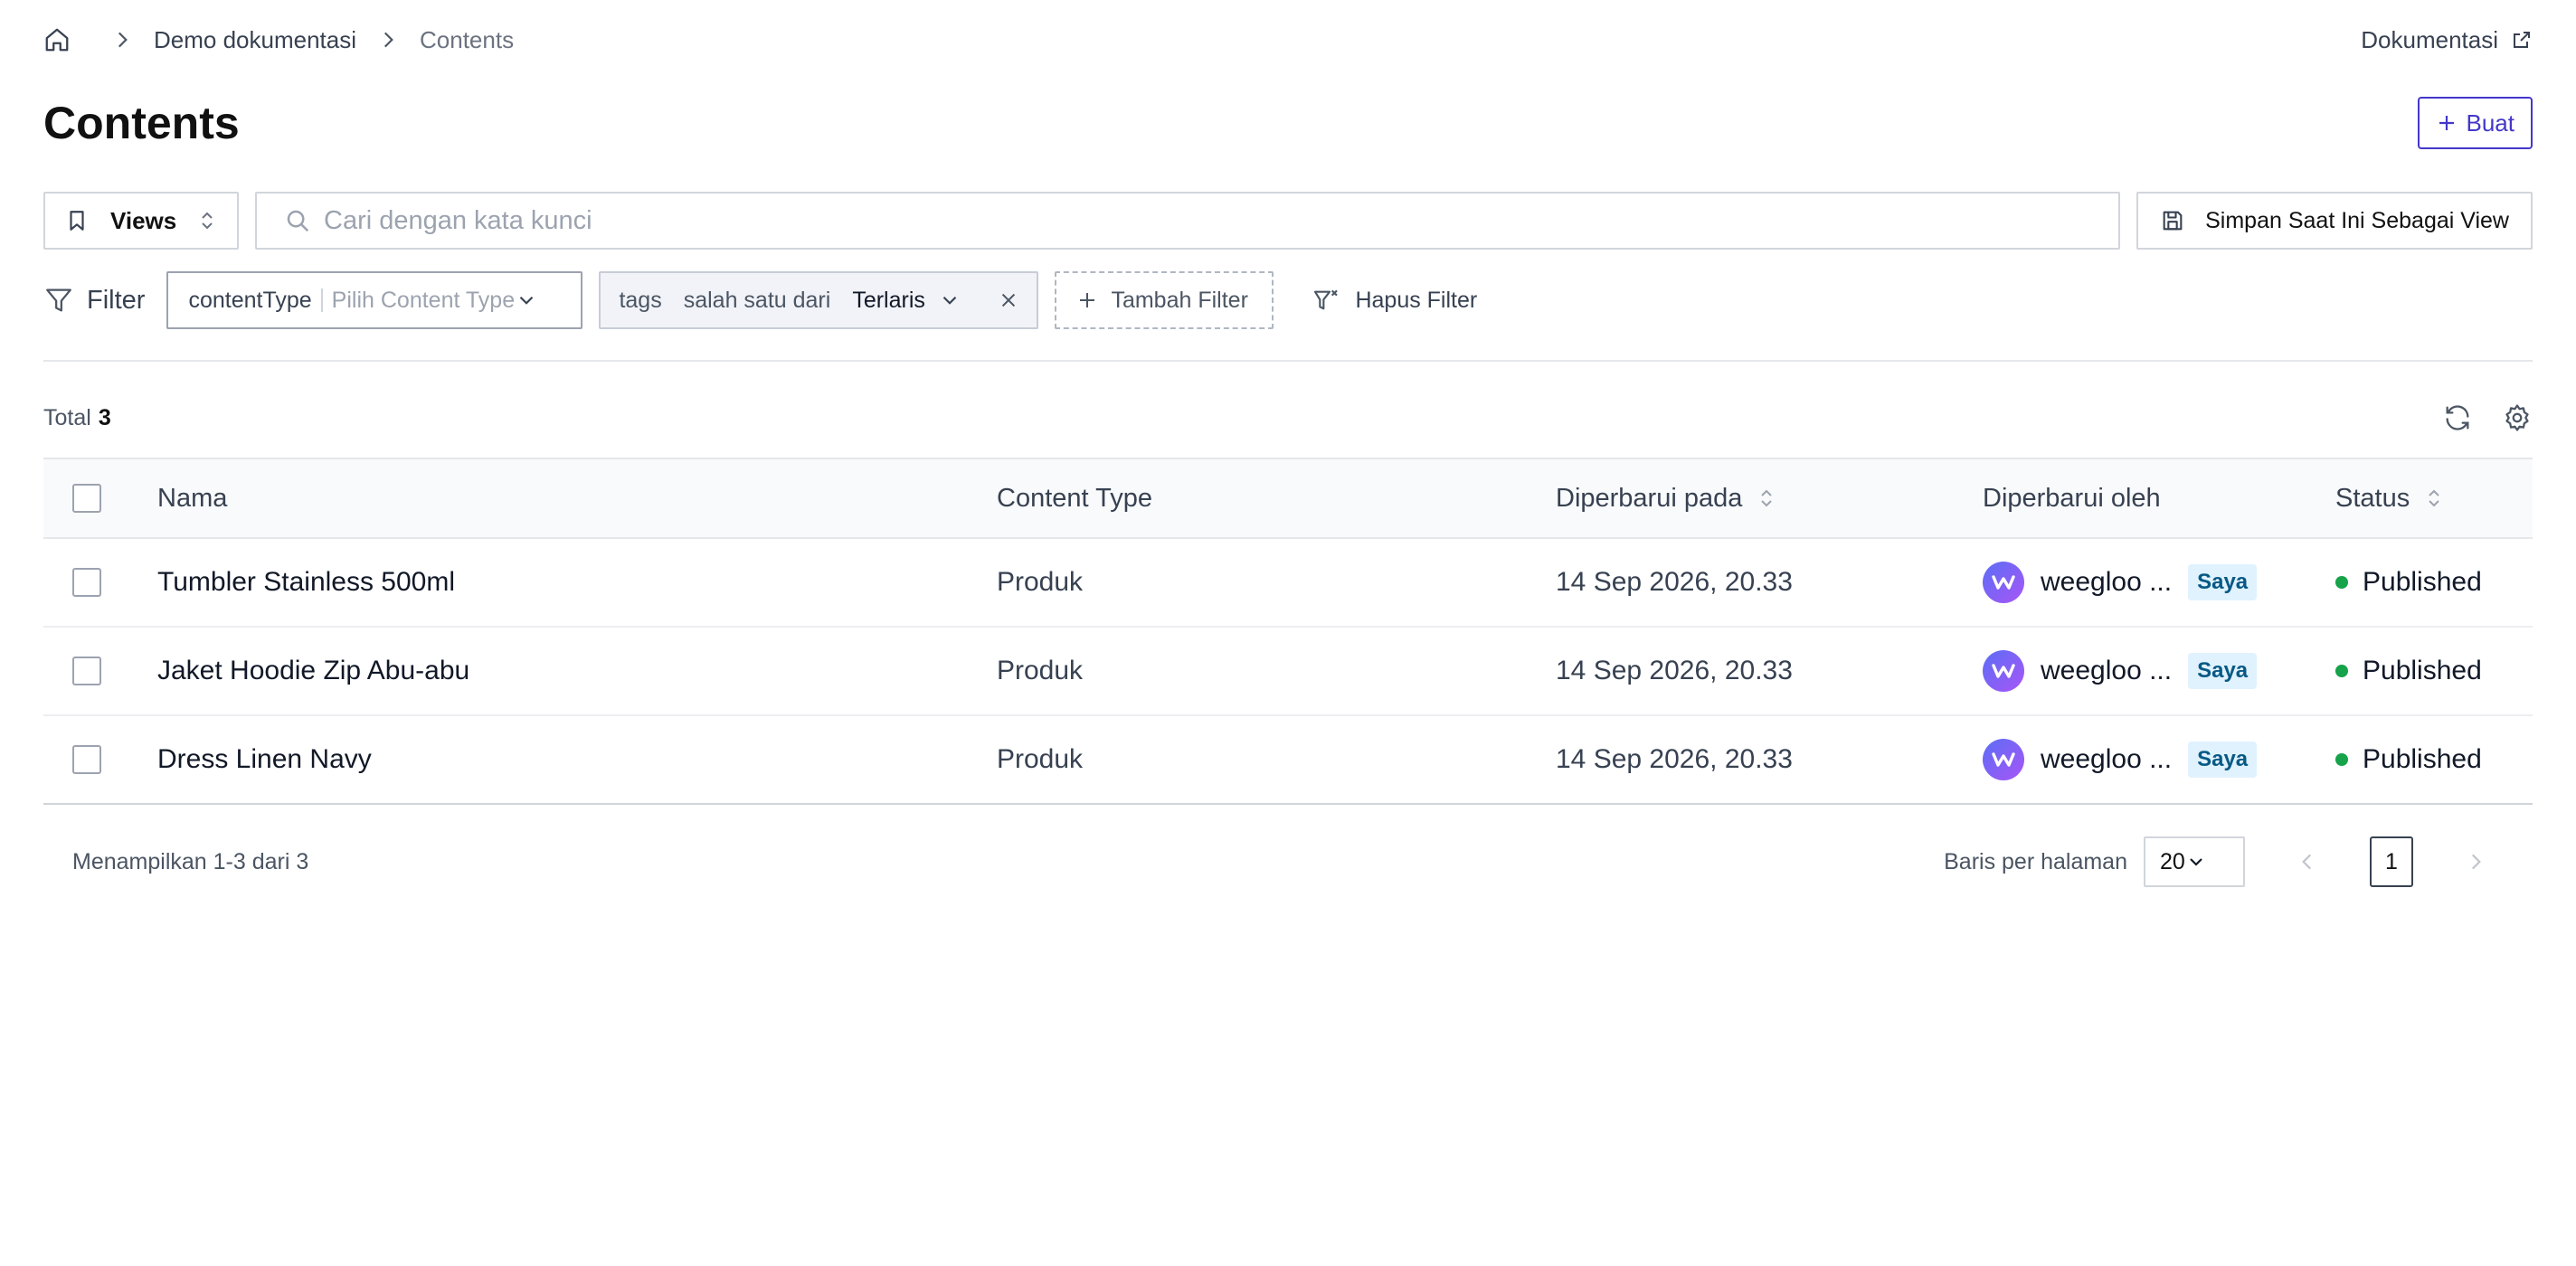 The height and width of the screenshot is (1266, 2576). I want to click on column-header-name: Nama, so click(192, 498).